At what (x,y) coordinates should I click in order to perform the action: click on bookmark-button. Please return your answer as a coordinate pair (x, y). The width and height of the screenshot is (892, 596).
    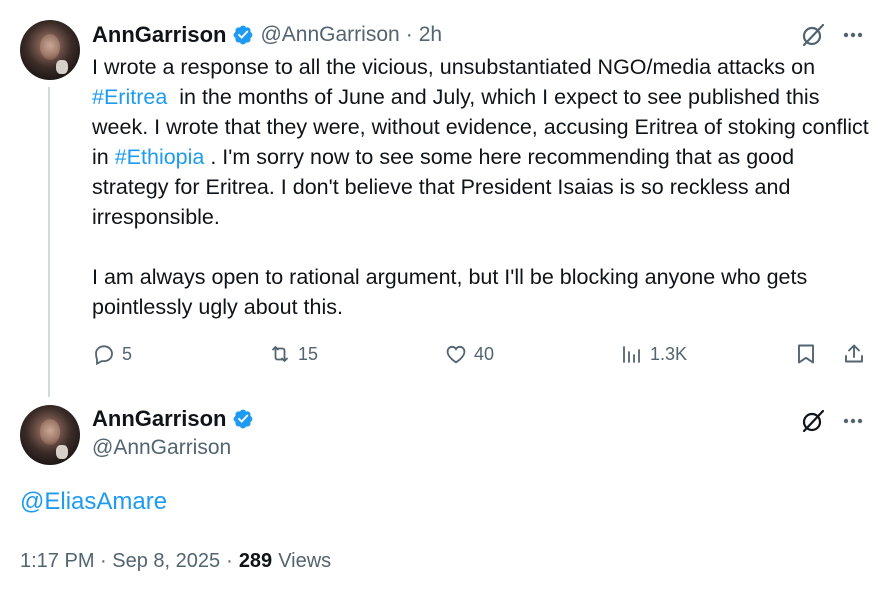
    Looking at the image, I should click on (806, 354).